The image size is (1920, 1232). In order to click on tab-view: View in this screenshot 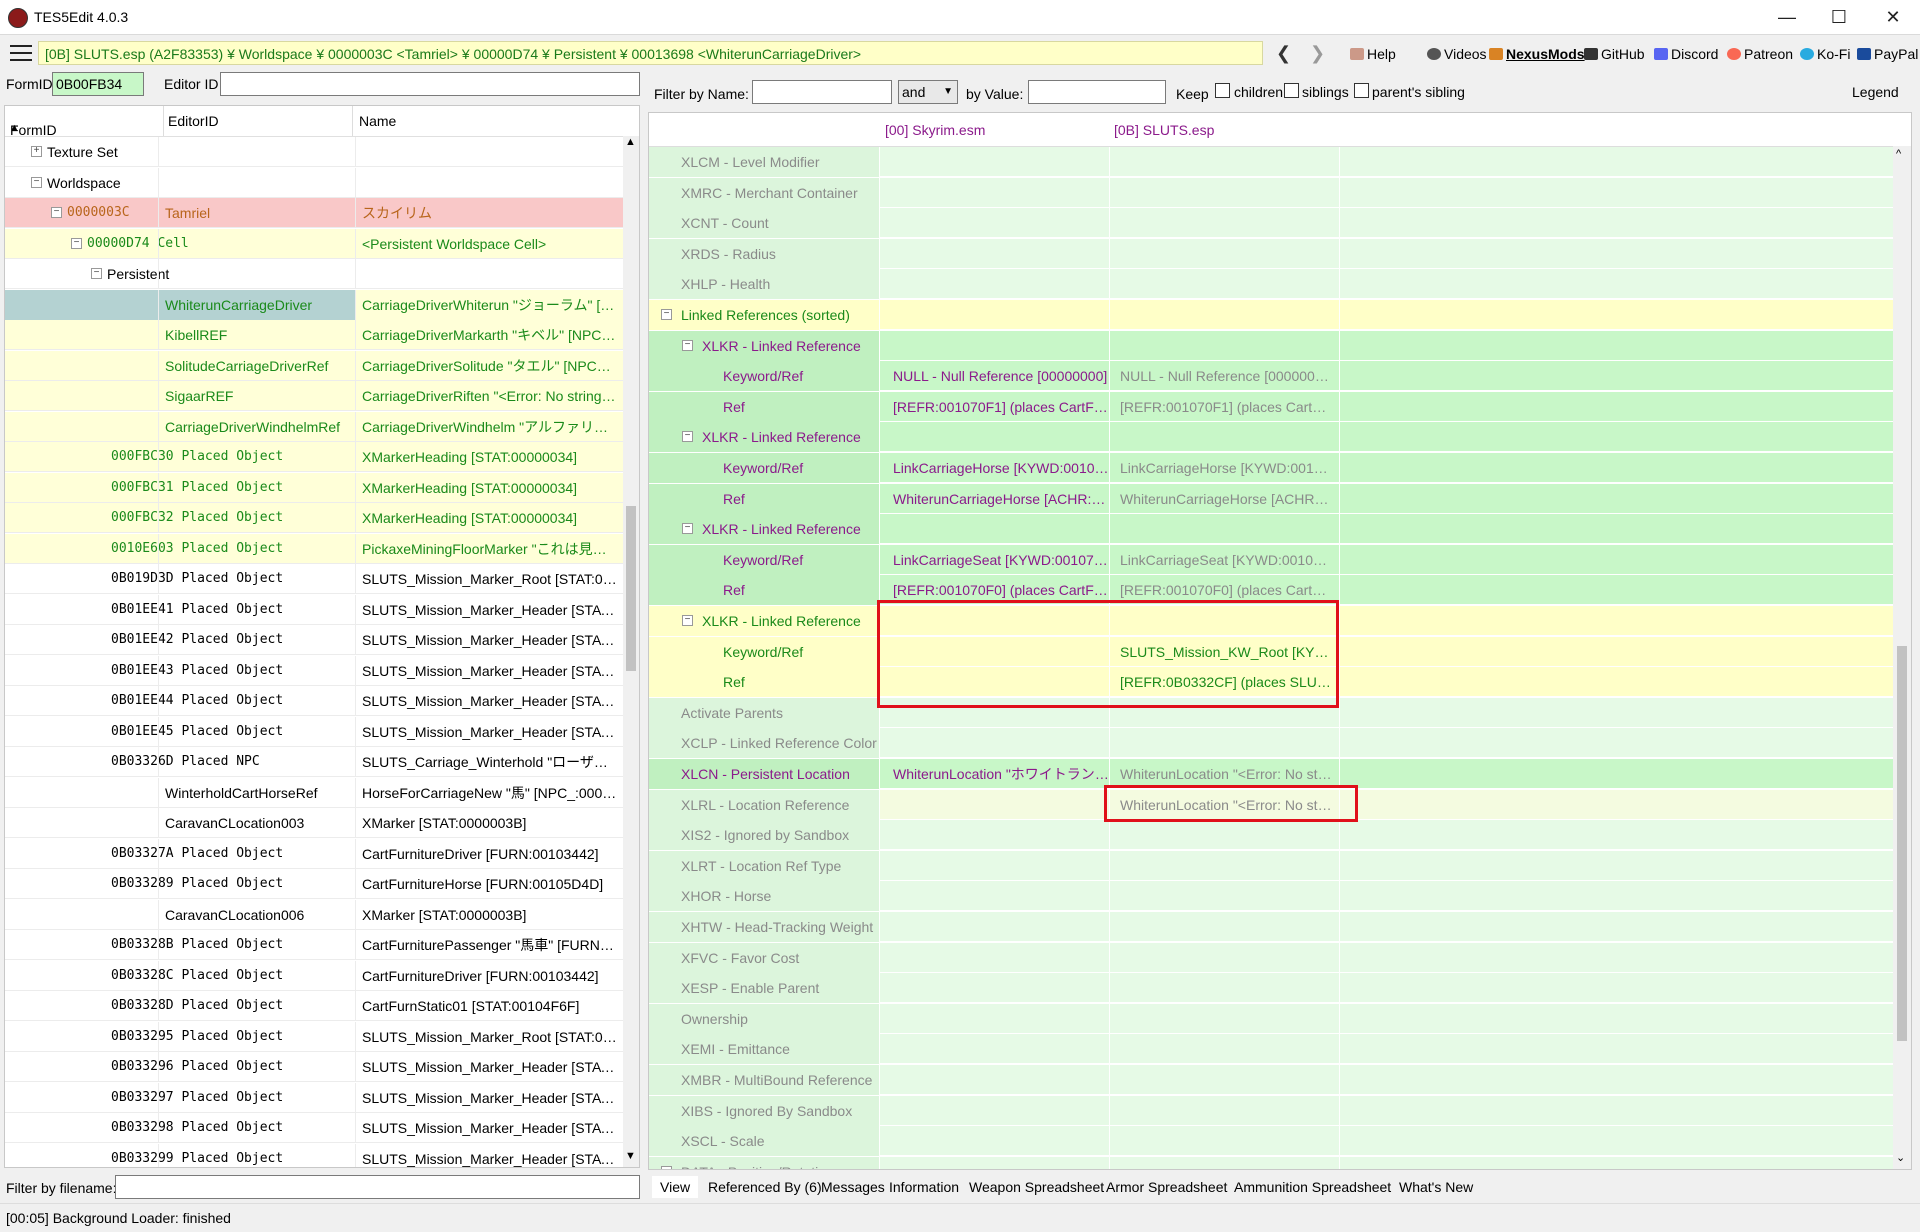, I will do `click(675, 1187)`.